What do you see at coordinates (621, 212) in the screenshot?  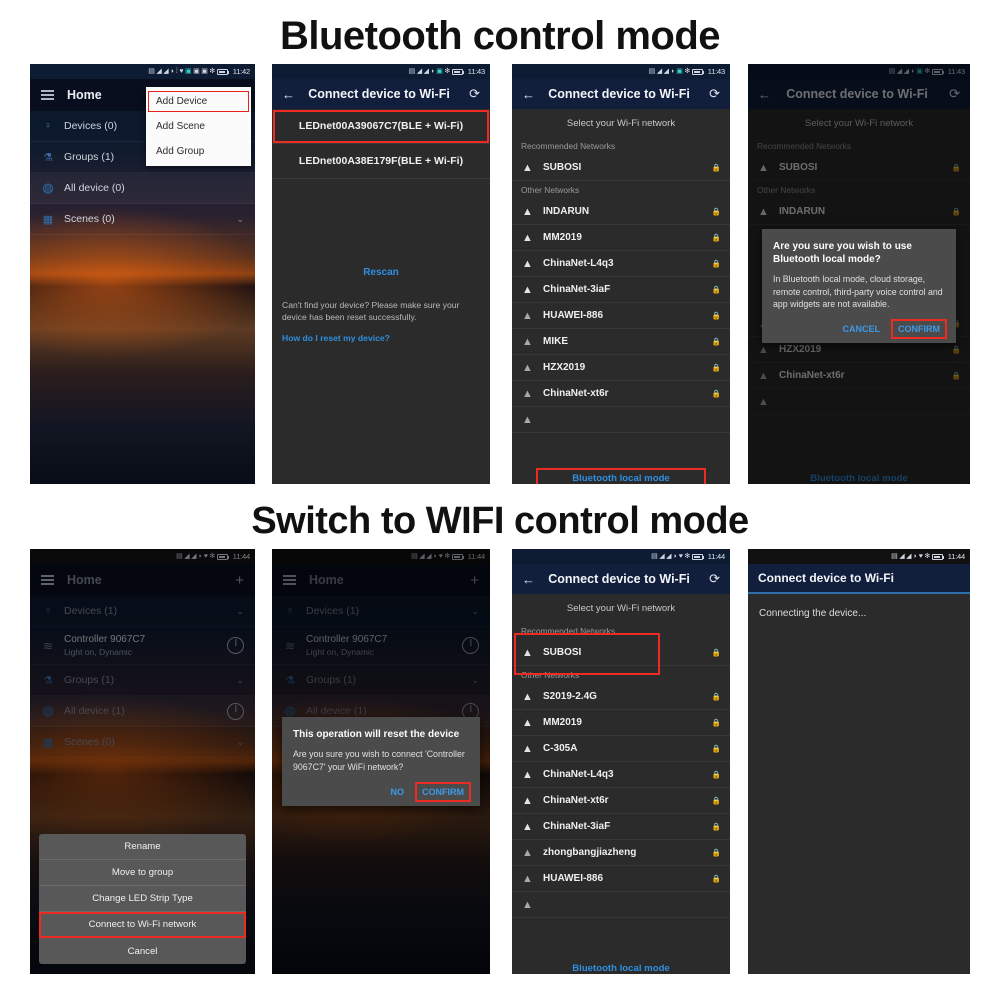 I see `wifi-list-item: ▲ INDARUN 🔒` at bounding box center [621, 212].